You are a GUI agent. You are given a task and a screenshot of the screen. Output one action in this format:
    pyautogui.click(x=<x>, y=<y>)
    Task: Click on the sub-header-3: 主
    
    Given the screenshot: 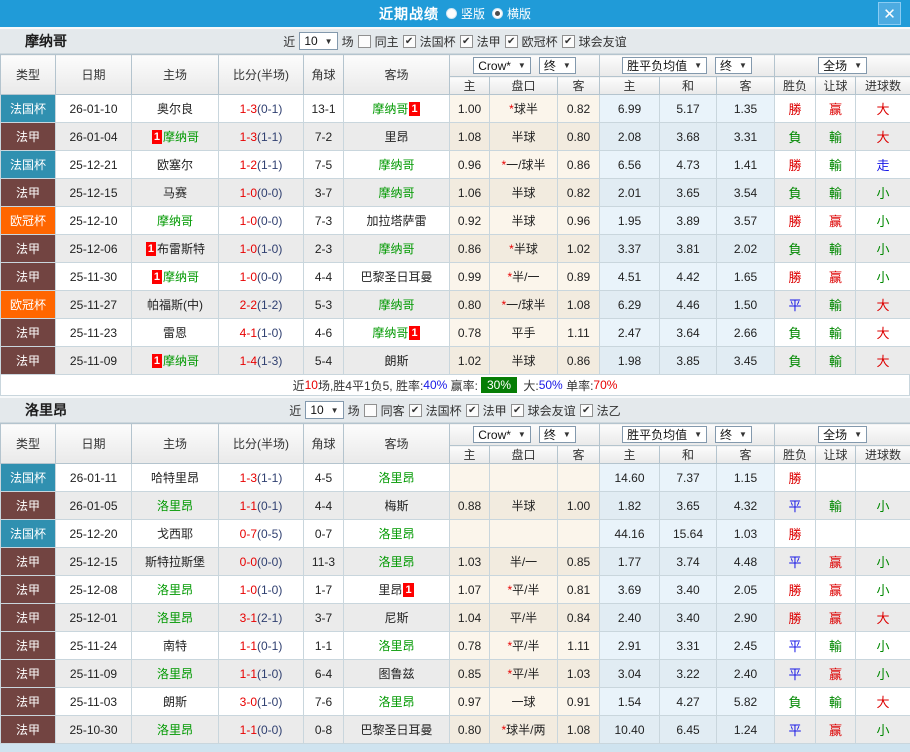 What is the action you would take?
    pyautogui.click(x=630, y=85)
    